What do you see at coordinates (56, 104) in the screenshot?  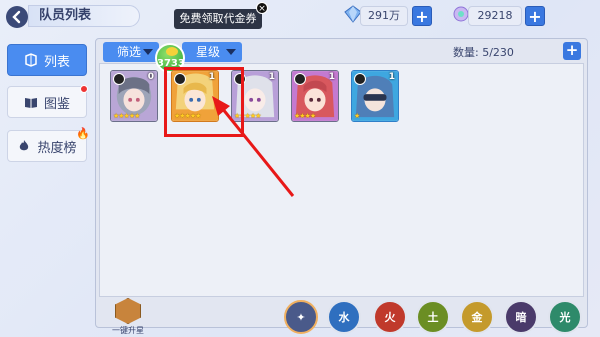 I see `sidebar-item-label: 图鉴` at bounding box center [56, 104].